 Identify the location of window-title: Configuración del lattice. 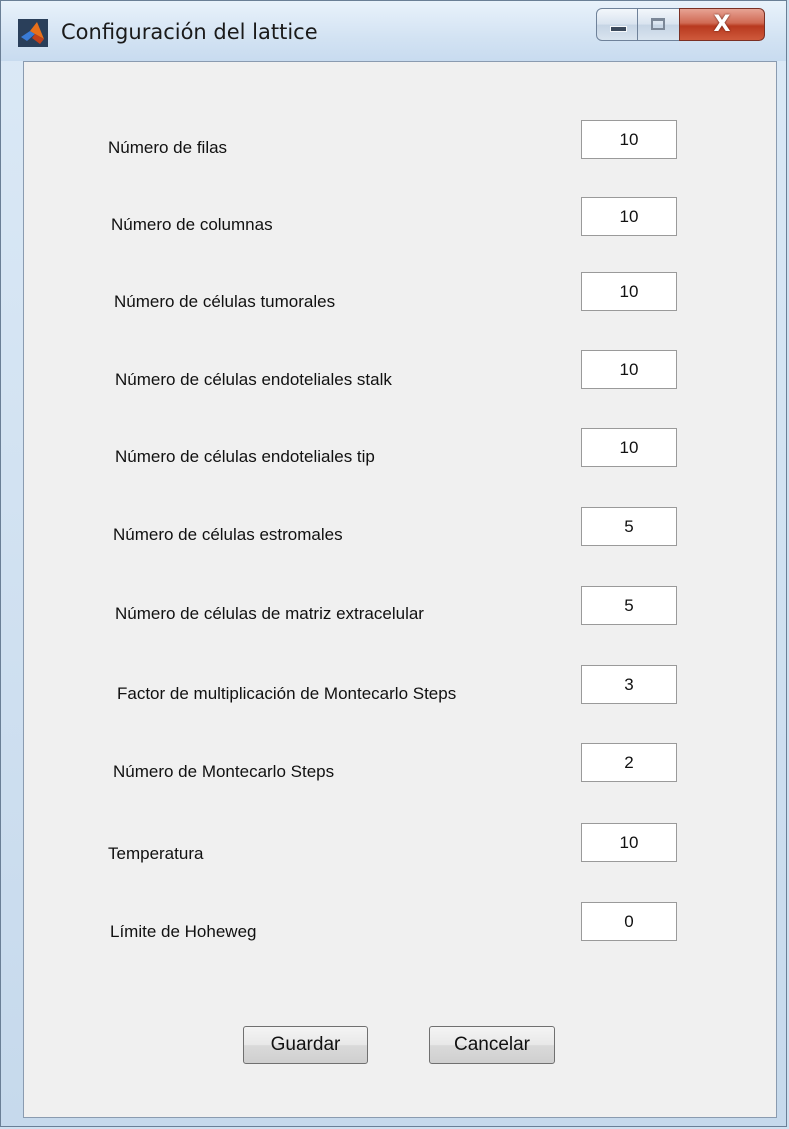
(189, 32).